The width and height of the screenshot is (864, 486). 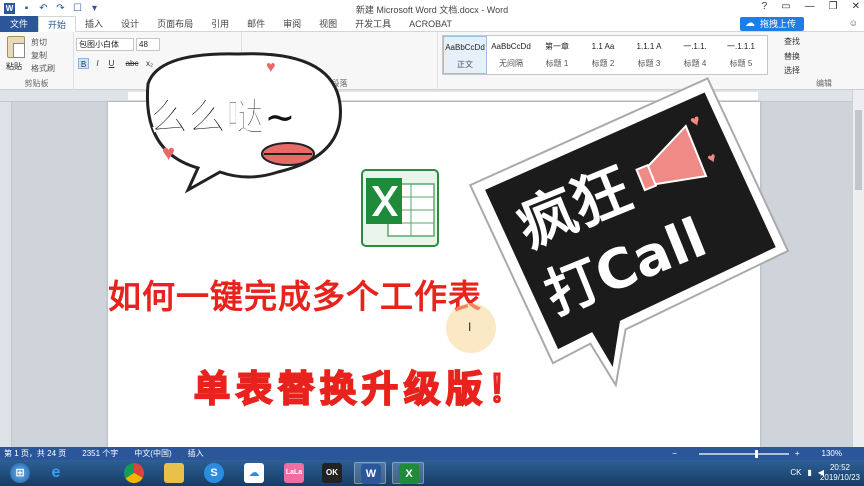 I want to click on help-button: ?, so click(x=765, y=6).